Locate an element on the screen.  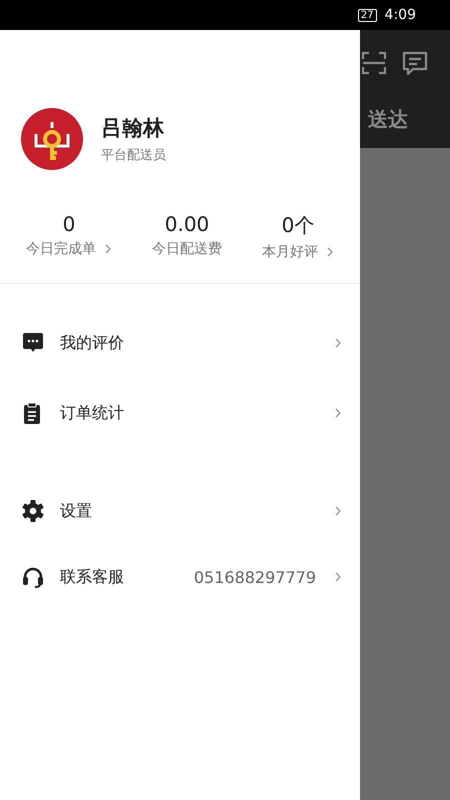
menu-item: 设置 is located at coordinates (180, 511).